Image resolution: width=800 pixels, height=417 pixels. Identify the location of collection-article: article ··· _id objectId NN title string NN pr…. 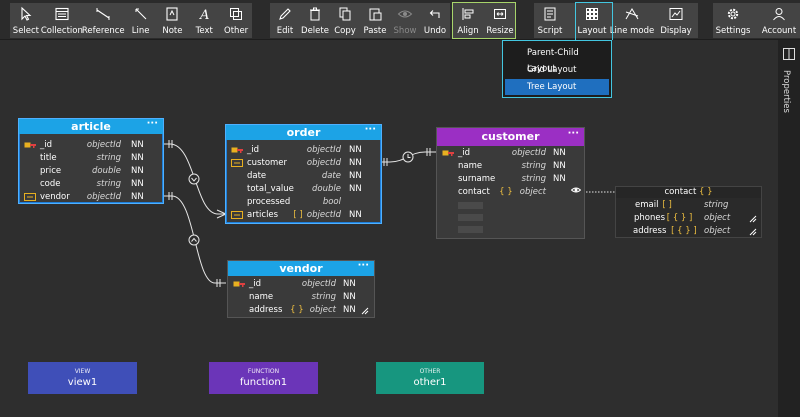
(91, 161).